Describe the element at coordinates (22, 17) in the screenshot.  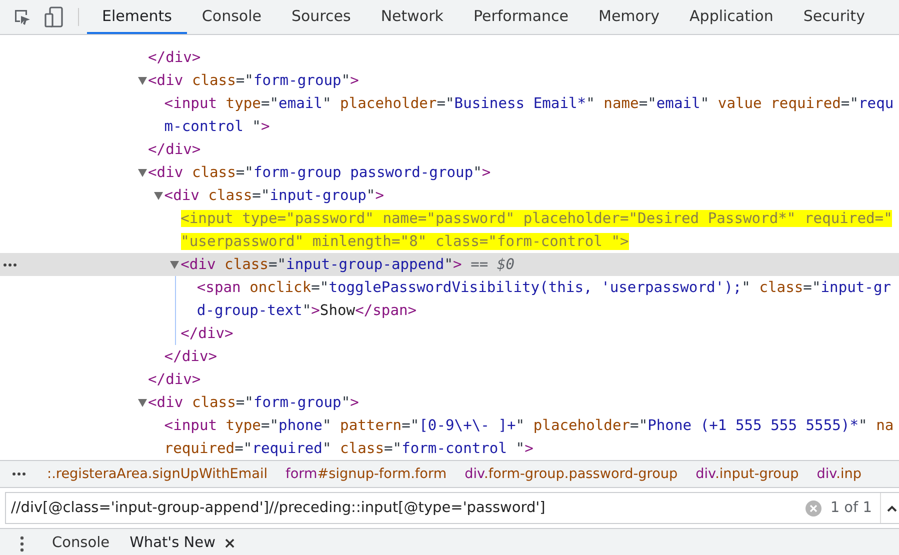
I see `inspect-element-icon` at that location.